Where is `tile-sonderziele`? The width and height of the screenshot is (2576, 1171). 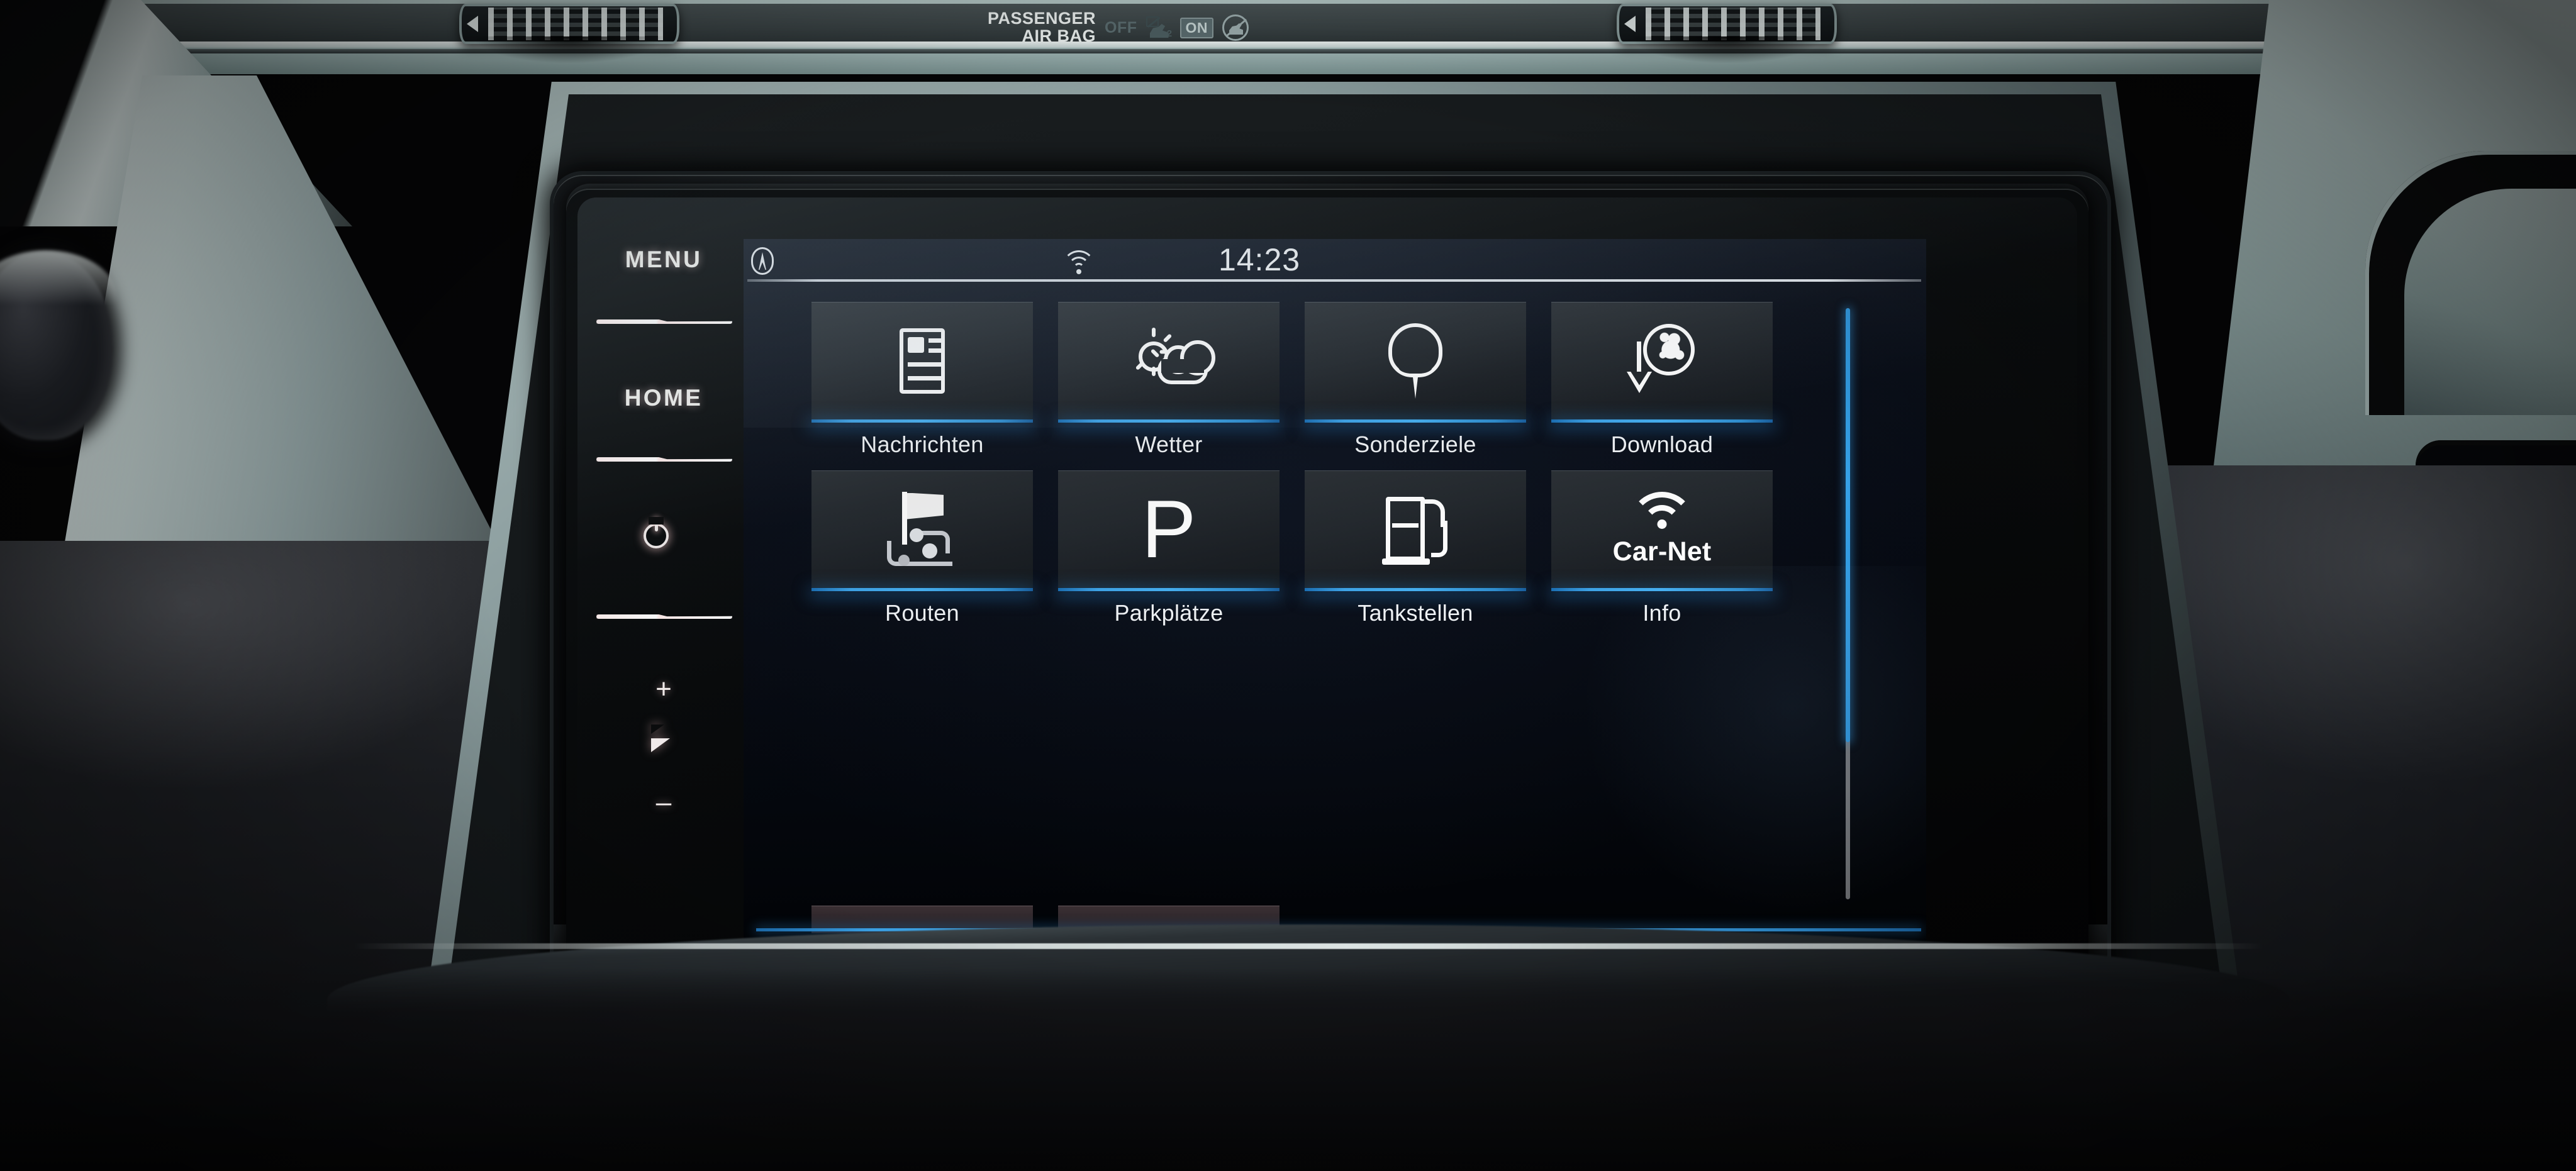
tile-sonderziele is located at coordinates (1415, 360).